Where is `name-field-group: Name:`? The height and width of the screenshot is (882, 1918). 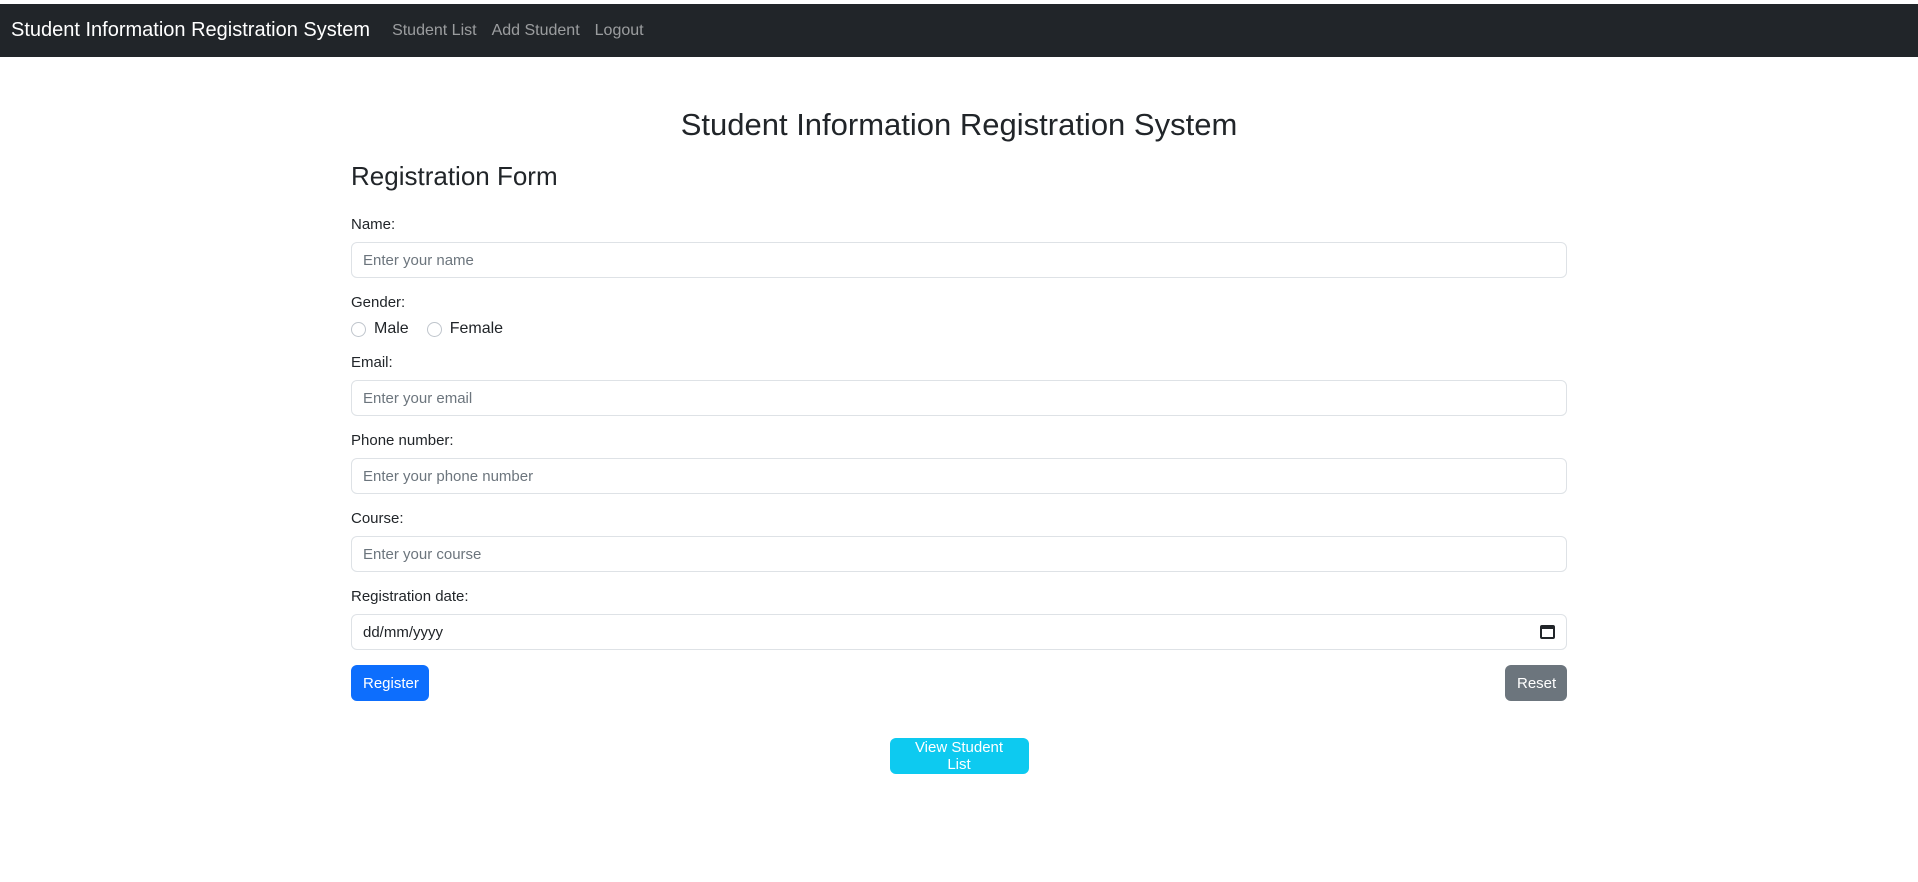
name-field-group: Name: is located at coordinates (959, 247).